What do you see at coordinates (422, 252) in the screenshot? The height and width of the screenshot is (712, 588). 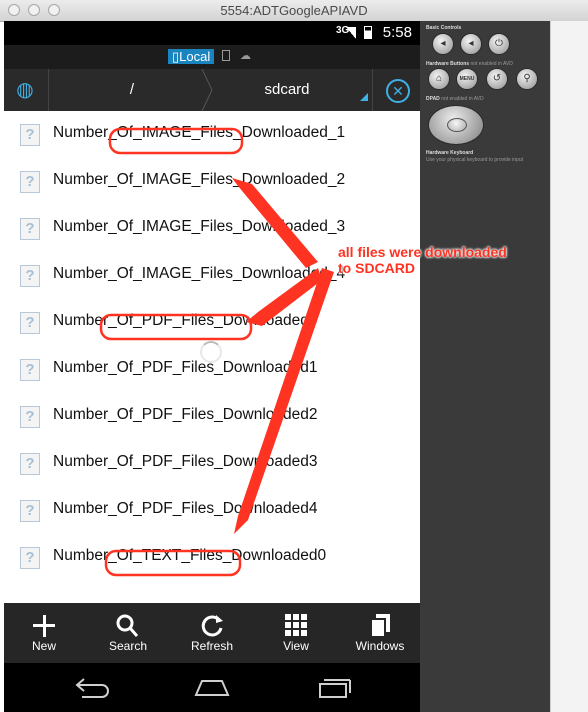 I see `annotation-line1: all files were downloaded` at bounding box center [422, 252].